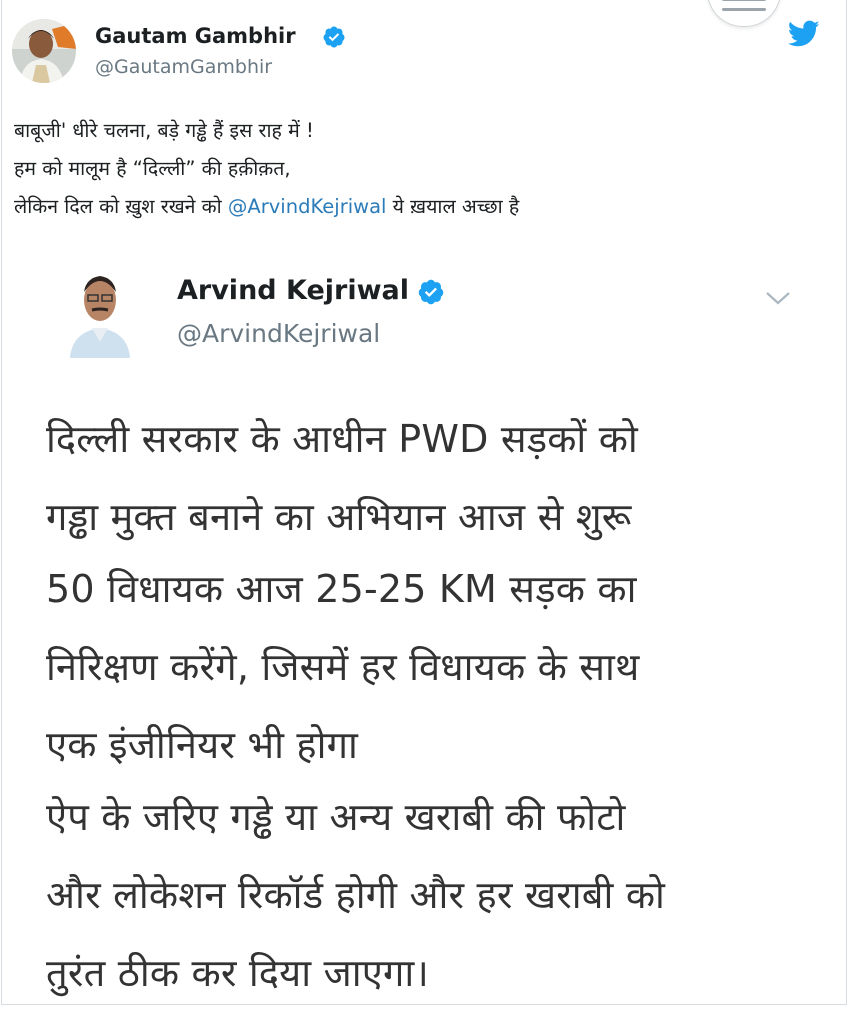 The image size is (850, 1024). What do you see at coordinates (238, 973) in the screenshot?
I see `quoted-text-line: तुरंत ठीक कर दिया जाएगा।` at bounding box center [238, 973].